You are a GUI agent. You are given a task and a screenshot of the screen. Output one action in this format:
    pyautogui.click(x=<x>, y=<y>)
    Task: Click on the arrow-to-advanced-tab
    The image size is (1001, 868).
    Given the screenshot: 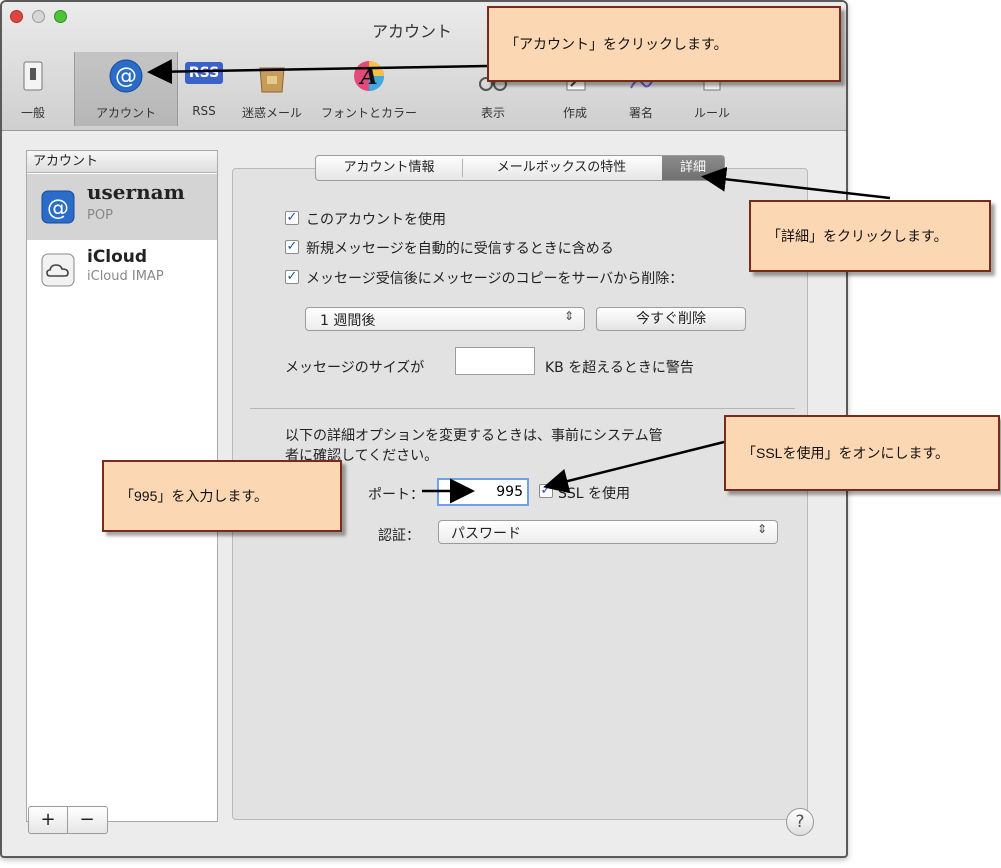 What is the action you would take?
    pyautogui.click(x=796, y=183)
    